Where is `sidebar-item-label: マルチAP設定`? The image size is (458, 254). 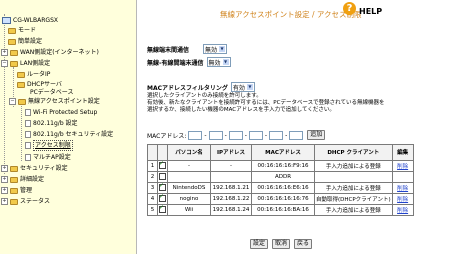 sidebar-item-label: マルチAP設定 is located at coordinates (52, 157).